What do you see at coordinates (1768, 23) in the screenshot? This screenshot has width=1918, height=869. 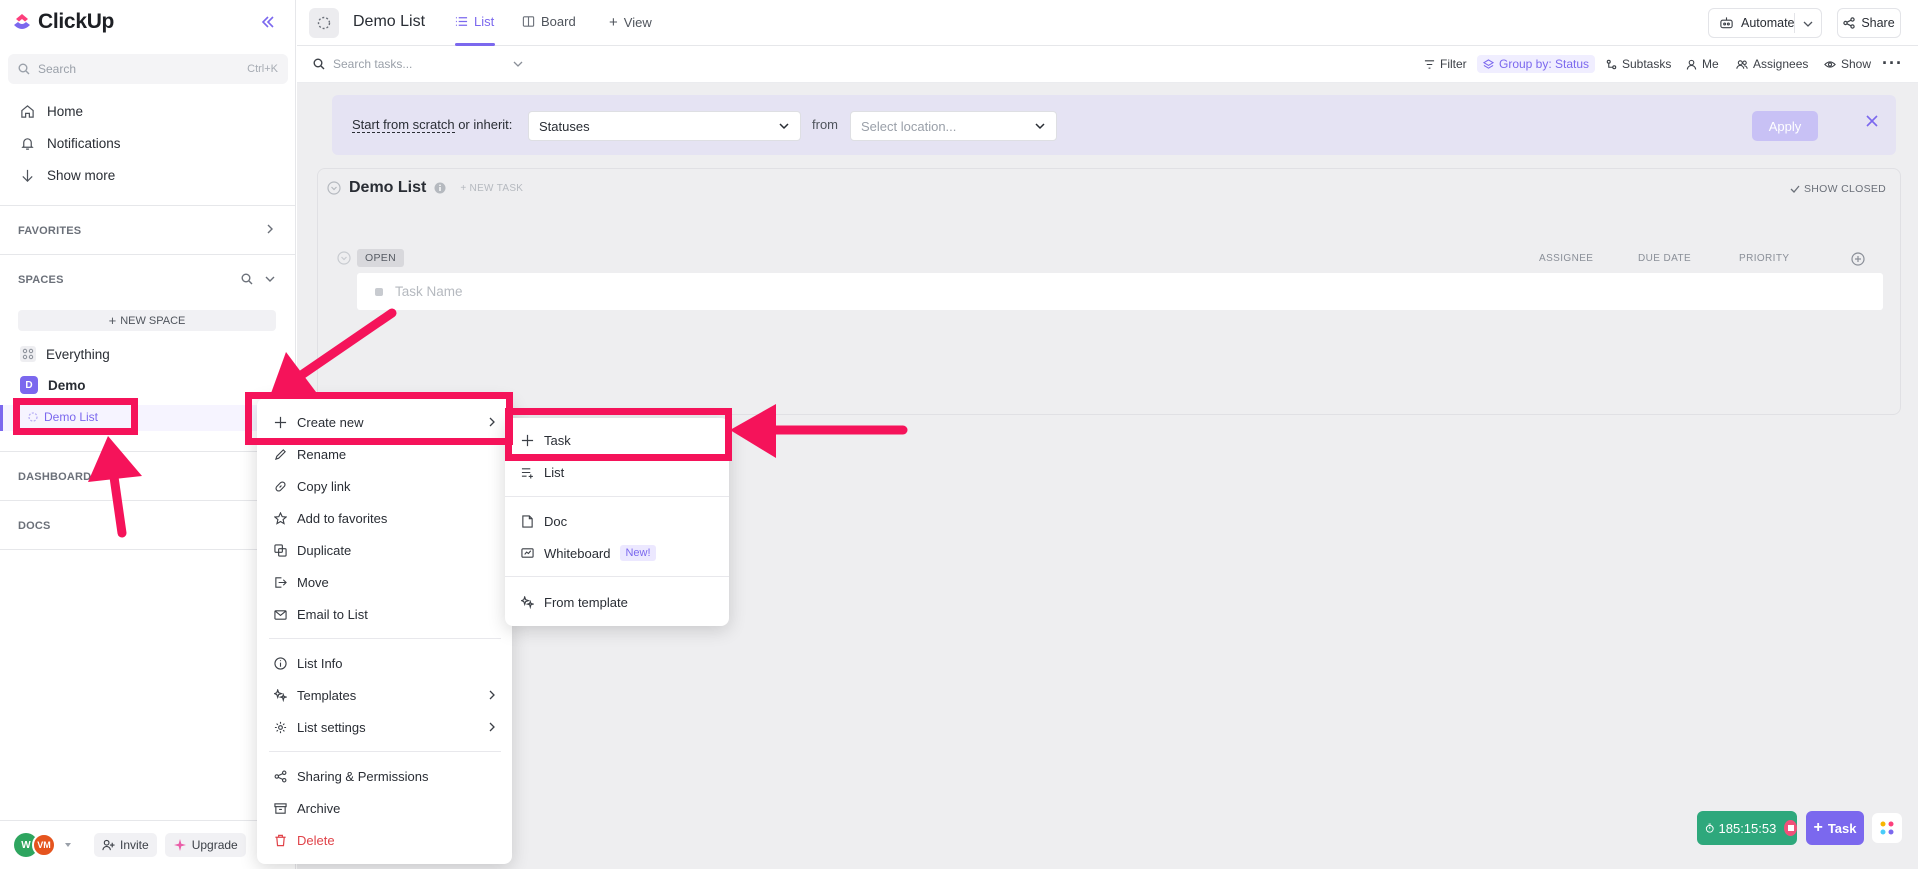 I see `automate-label: Automate` at bounding box center [1768, 23].